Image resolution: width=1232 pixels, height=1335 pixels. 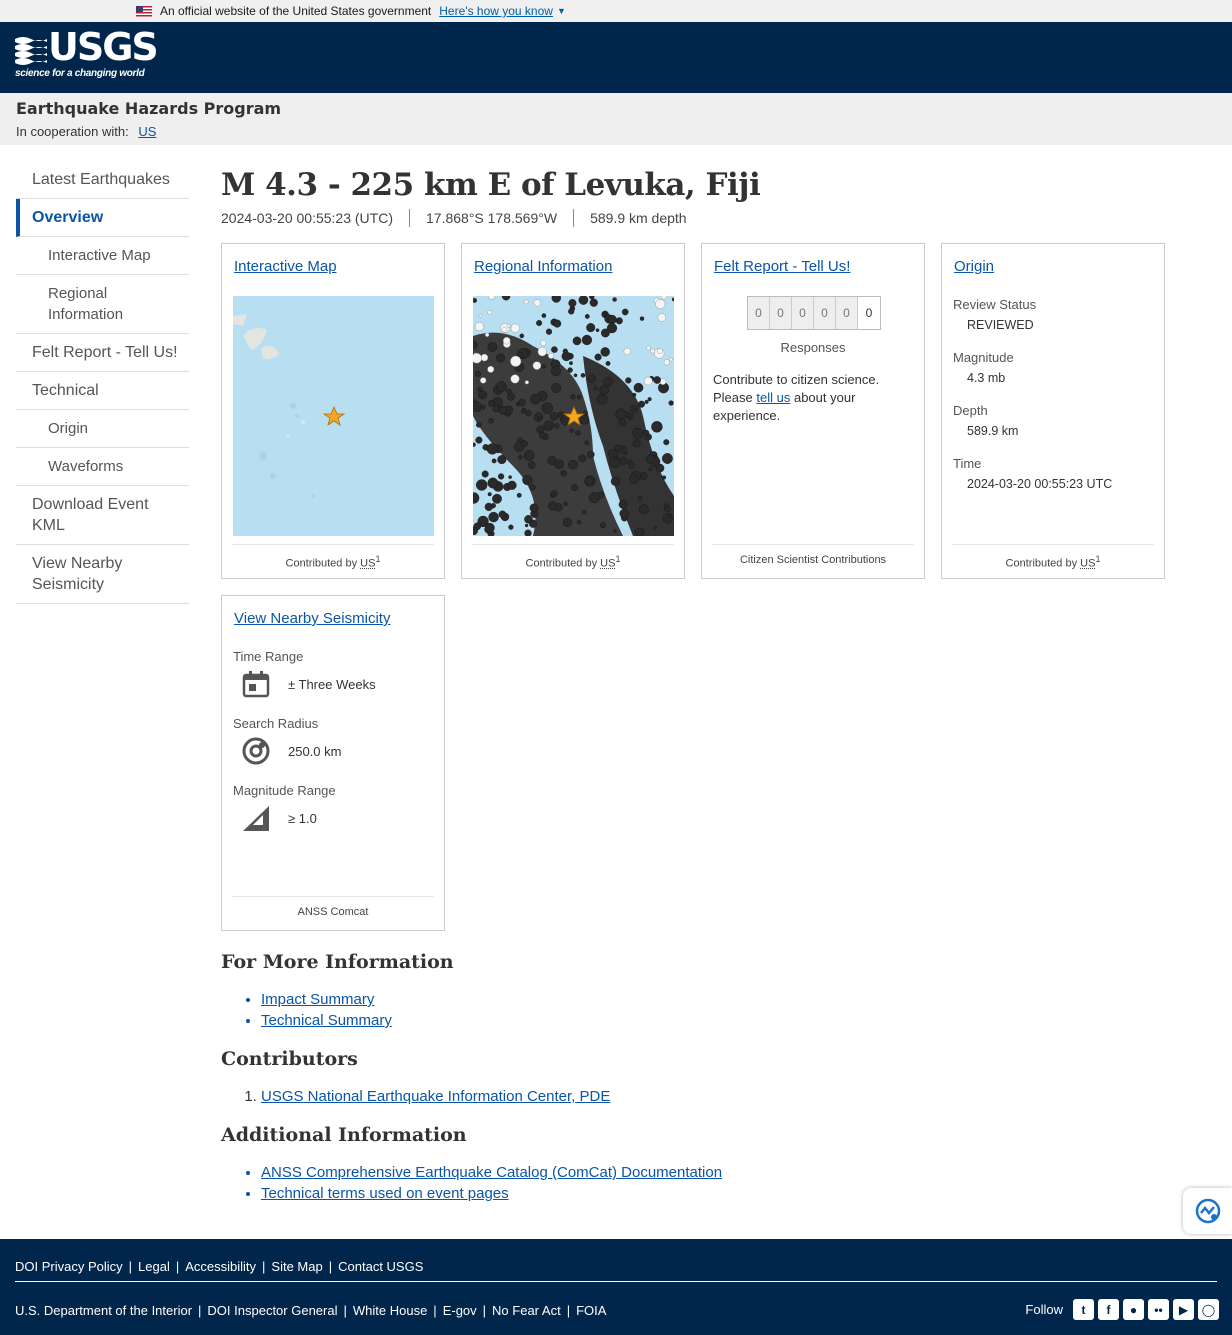 I want to click on responses-counter: 0 0 0 0 0 0, so click(x=814, y=313).